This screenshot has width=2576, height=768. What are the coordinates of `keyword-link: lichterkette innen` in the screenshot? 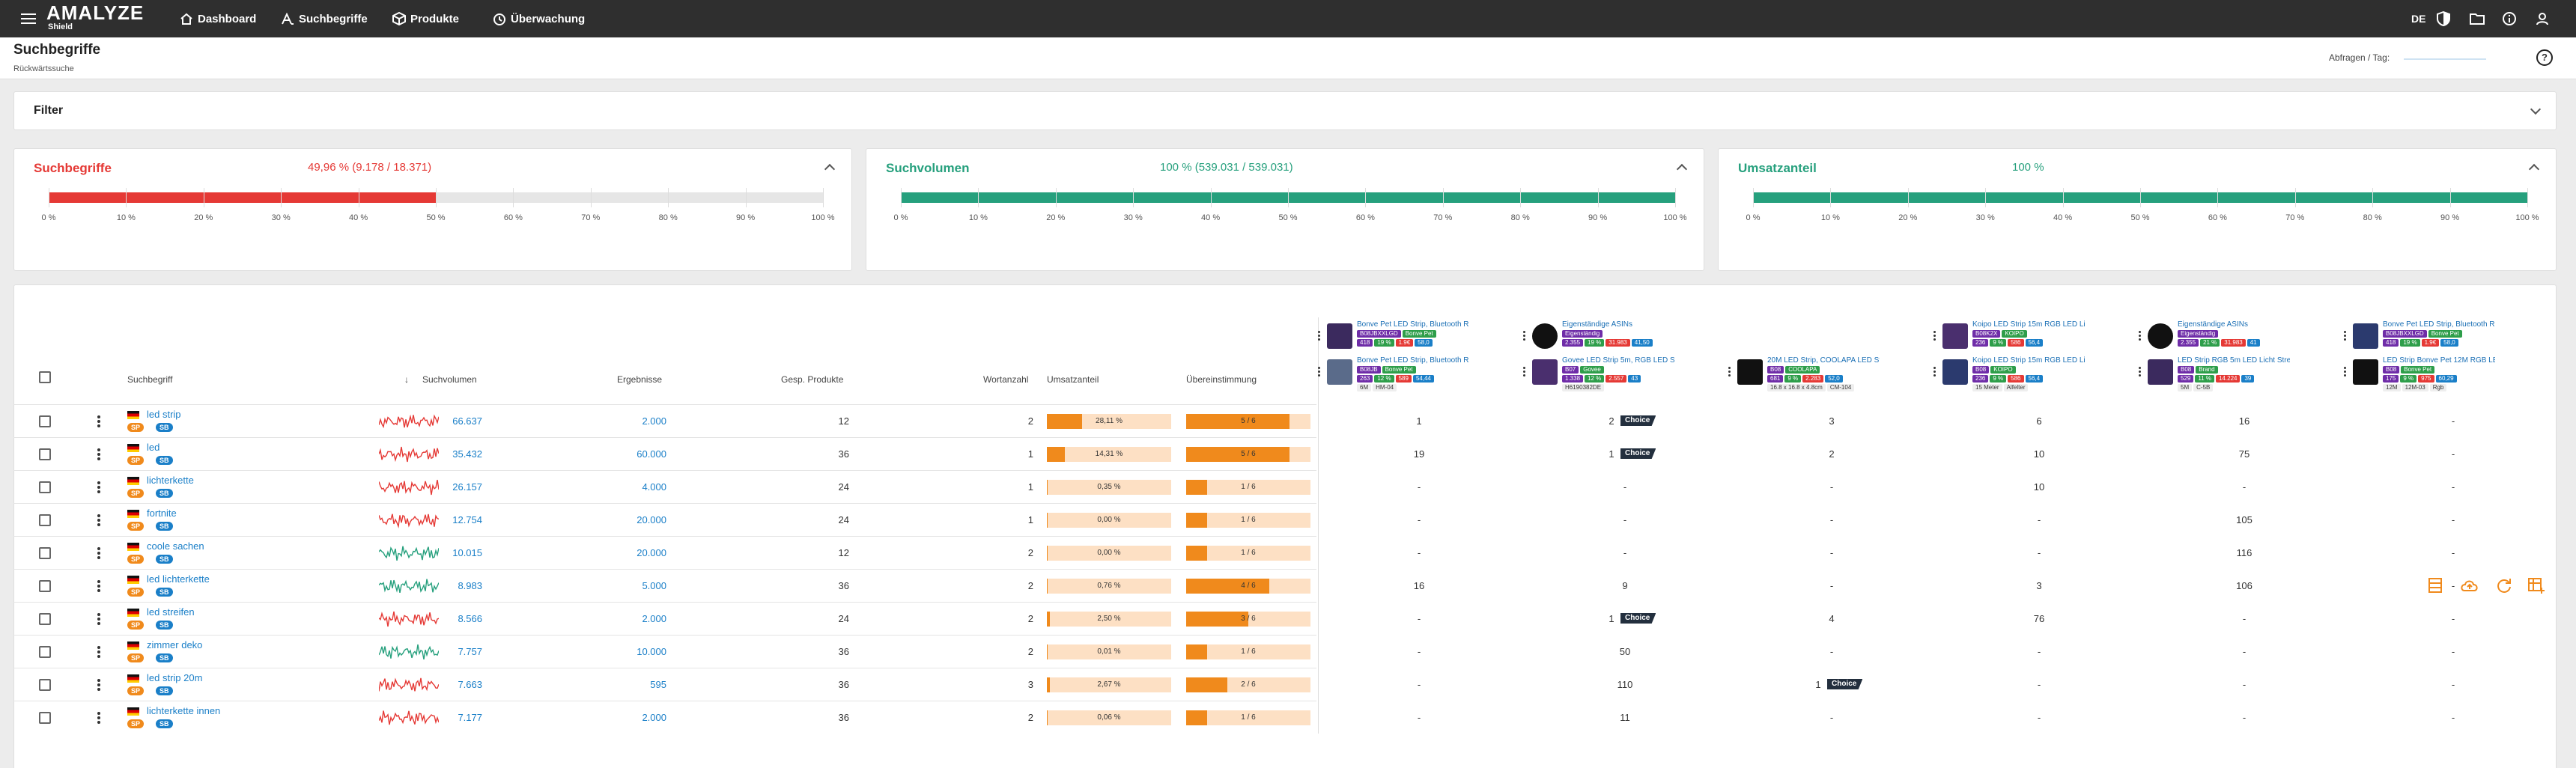 It's located at (183, 710).